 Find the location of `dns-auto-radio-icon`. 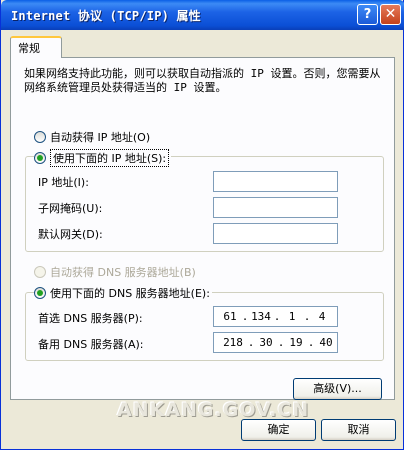

dns-auto-radio-icon is located at coordinates (40, 272).